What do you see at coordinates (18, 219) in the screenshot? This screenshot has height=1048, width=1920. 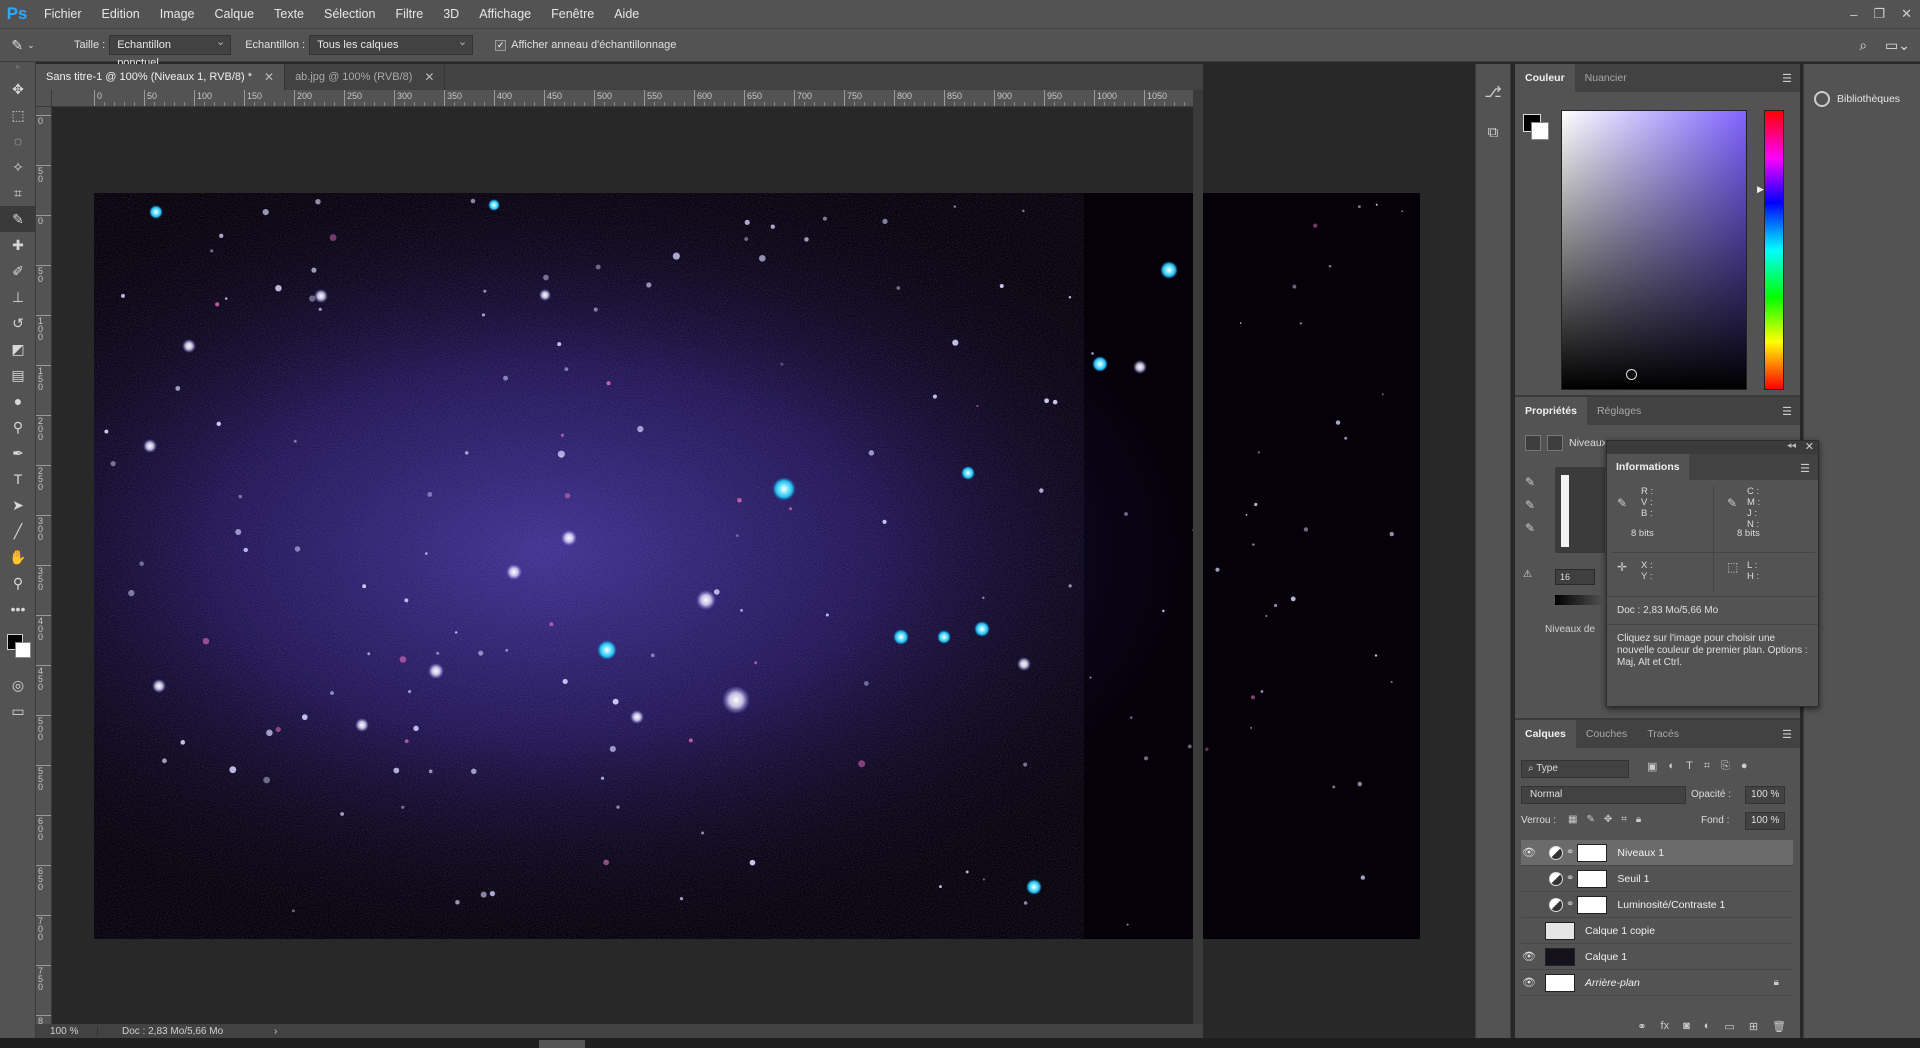 I see `eyedropper-tool-icon: ✎` at bounding box center [18, 219].